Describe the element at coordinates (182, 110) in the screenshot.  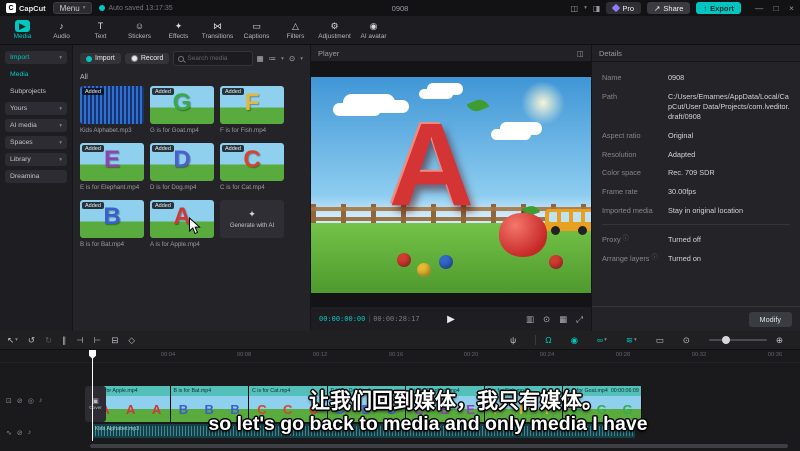
I see `media-item-g-goat: Added G G is for Goat.mp4` at that location.